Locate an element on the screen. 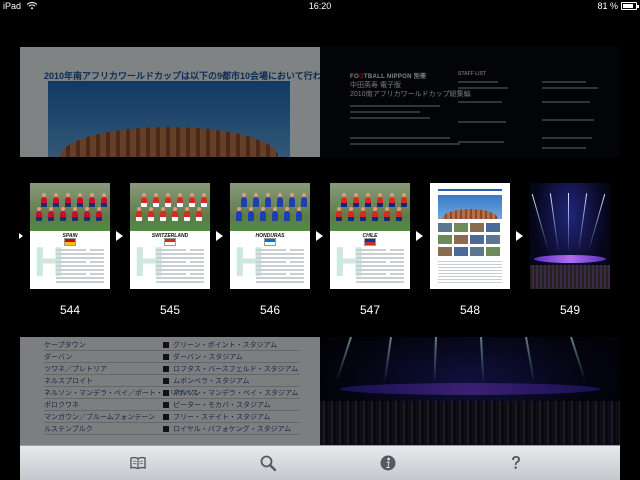  search-button is located at coordinates (268, 463).